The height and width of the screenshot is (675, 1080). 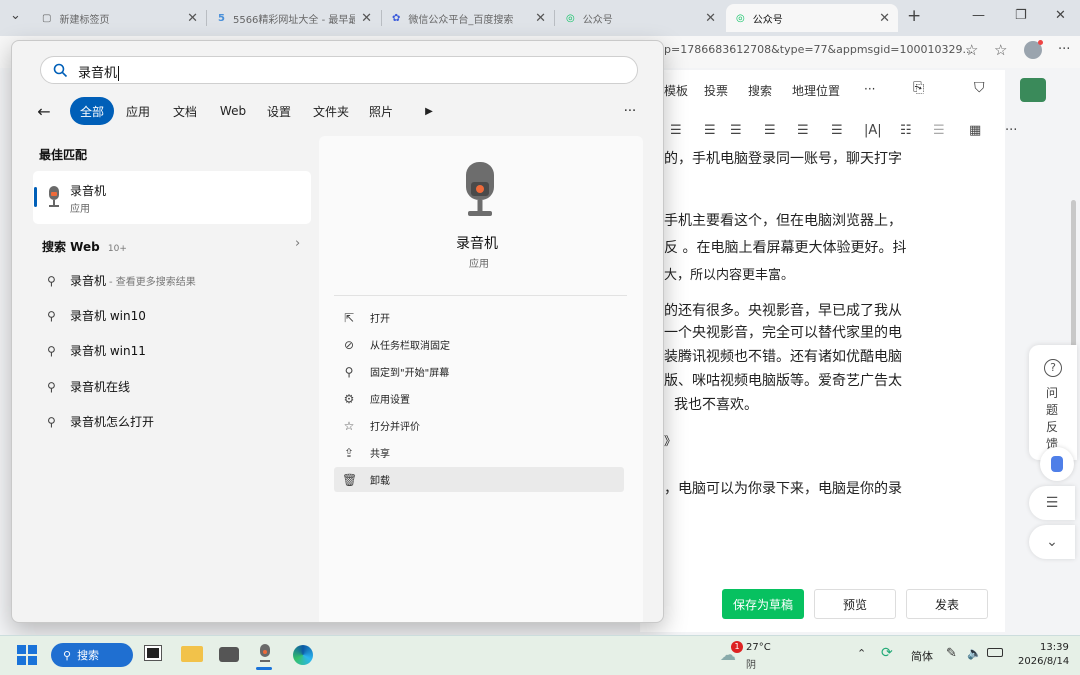 I want to click on window-close-icon: ✕, so click(x=1060, y=15).